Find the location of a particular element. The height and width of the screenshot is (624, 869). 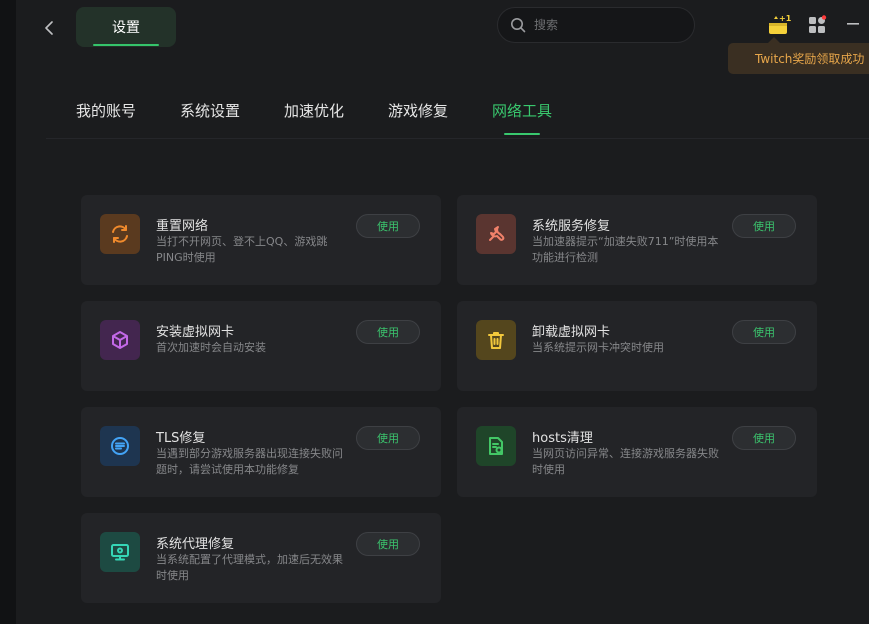

tool-card-proxy-repair: 系统代理修复 当系统配置了代理模式，加速后无效果时使用 使用 is located at coordinates (261, 558).